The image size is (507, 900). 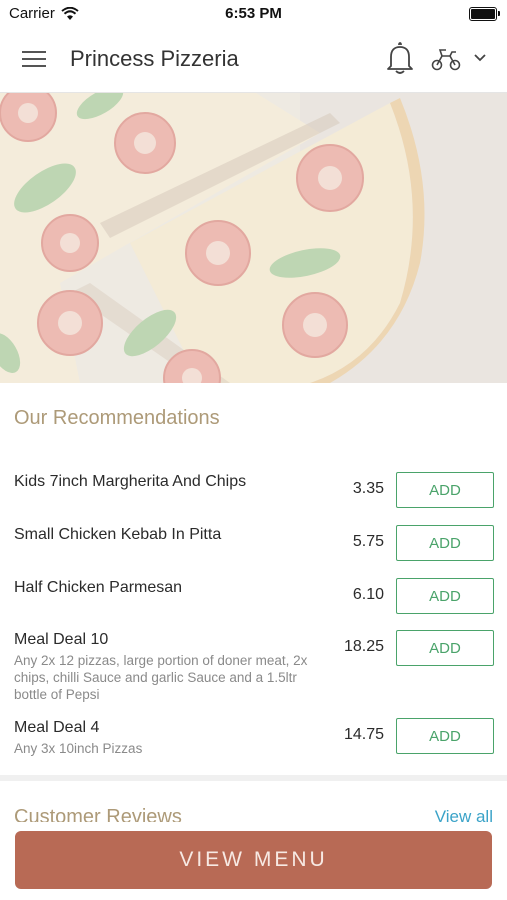 What do you see at coordinates (368, 594) in the screenshot?
I see `item-price: 6.10` at bounding box center [368, 594].